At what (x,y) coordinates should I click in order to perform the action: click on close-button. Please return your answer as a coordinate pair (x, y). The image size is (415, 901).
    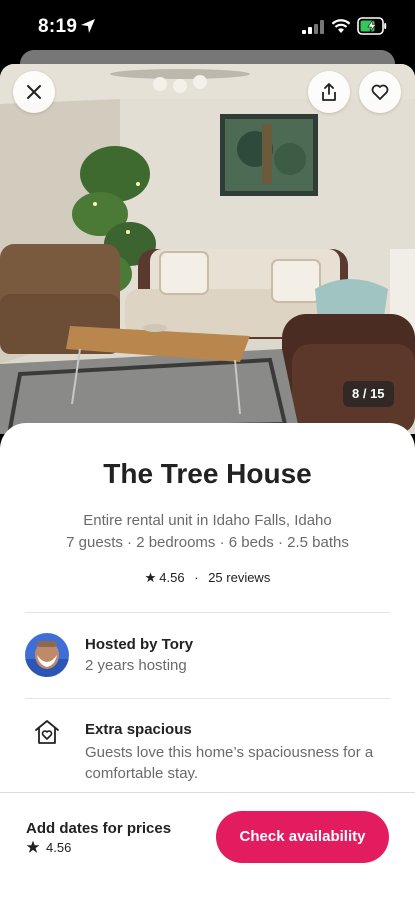
    Looking at the image, I should click on (34, 92).